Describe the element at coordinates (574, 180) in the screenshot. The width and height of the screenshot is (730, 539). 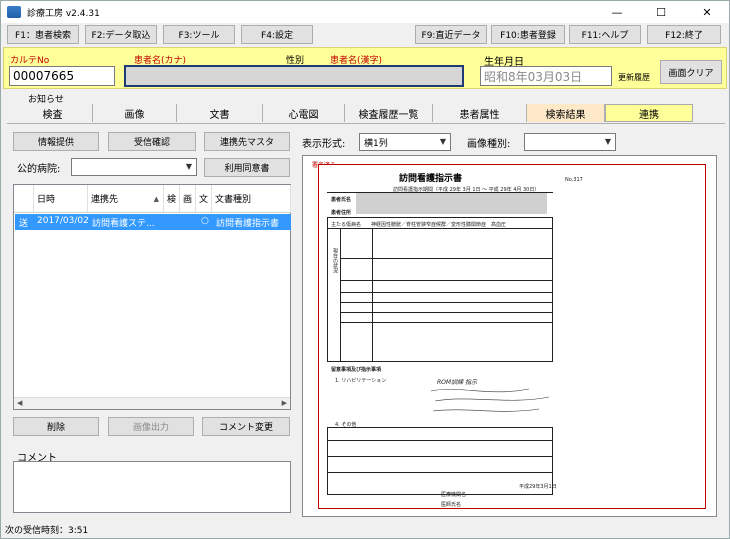
I see `doc-number: No.317` at that location.